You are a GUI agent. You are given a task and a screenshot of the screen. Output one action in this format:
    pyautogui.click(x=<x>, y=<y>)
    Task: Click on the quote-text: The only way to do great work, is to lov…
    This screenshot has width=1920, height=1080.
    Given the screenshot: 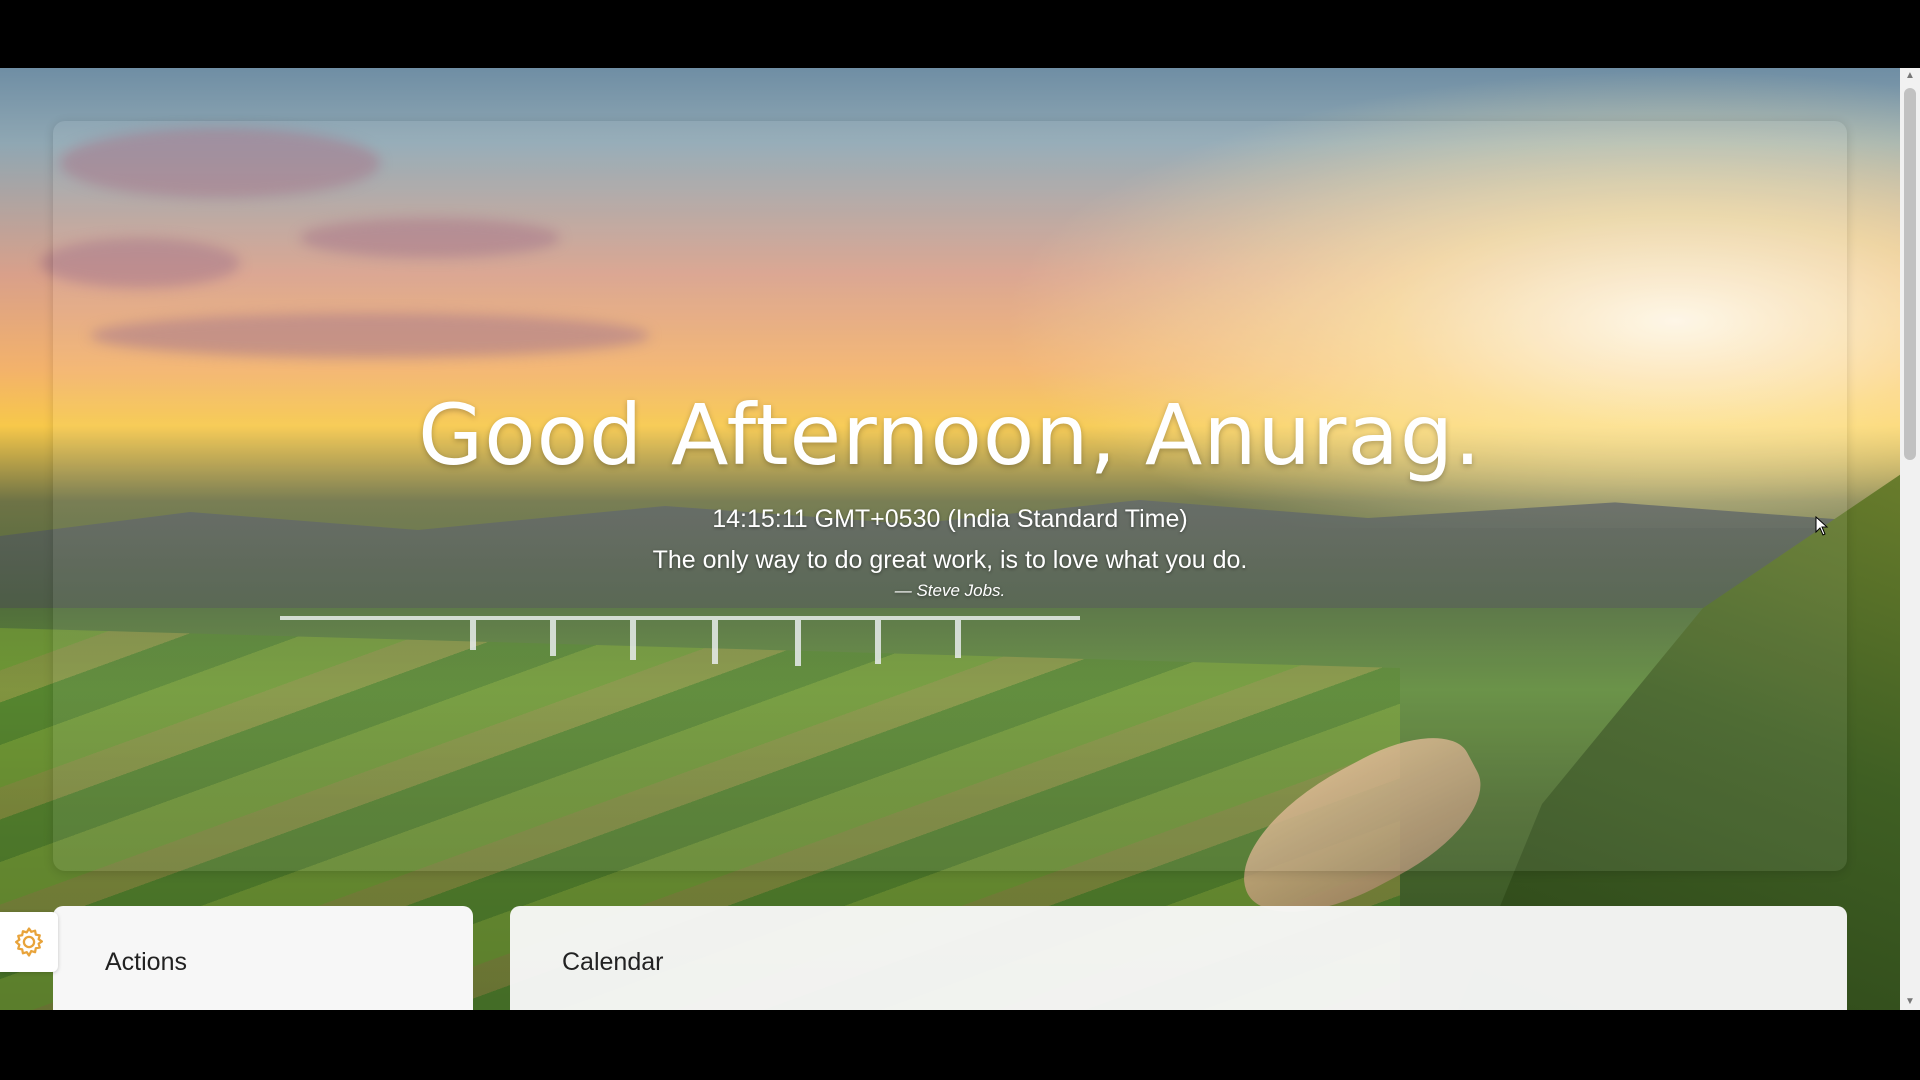 What is the action you would take?
    pyautogui.click(x=950, y=560)
    